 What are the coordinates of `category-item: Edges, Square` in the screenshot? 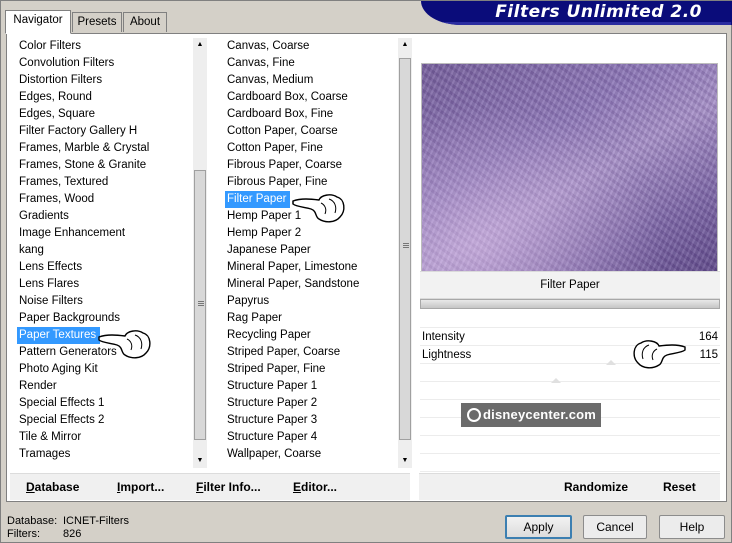 It's located at (105, 114).